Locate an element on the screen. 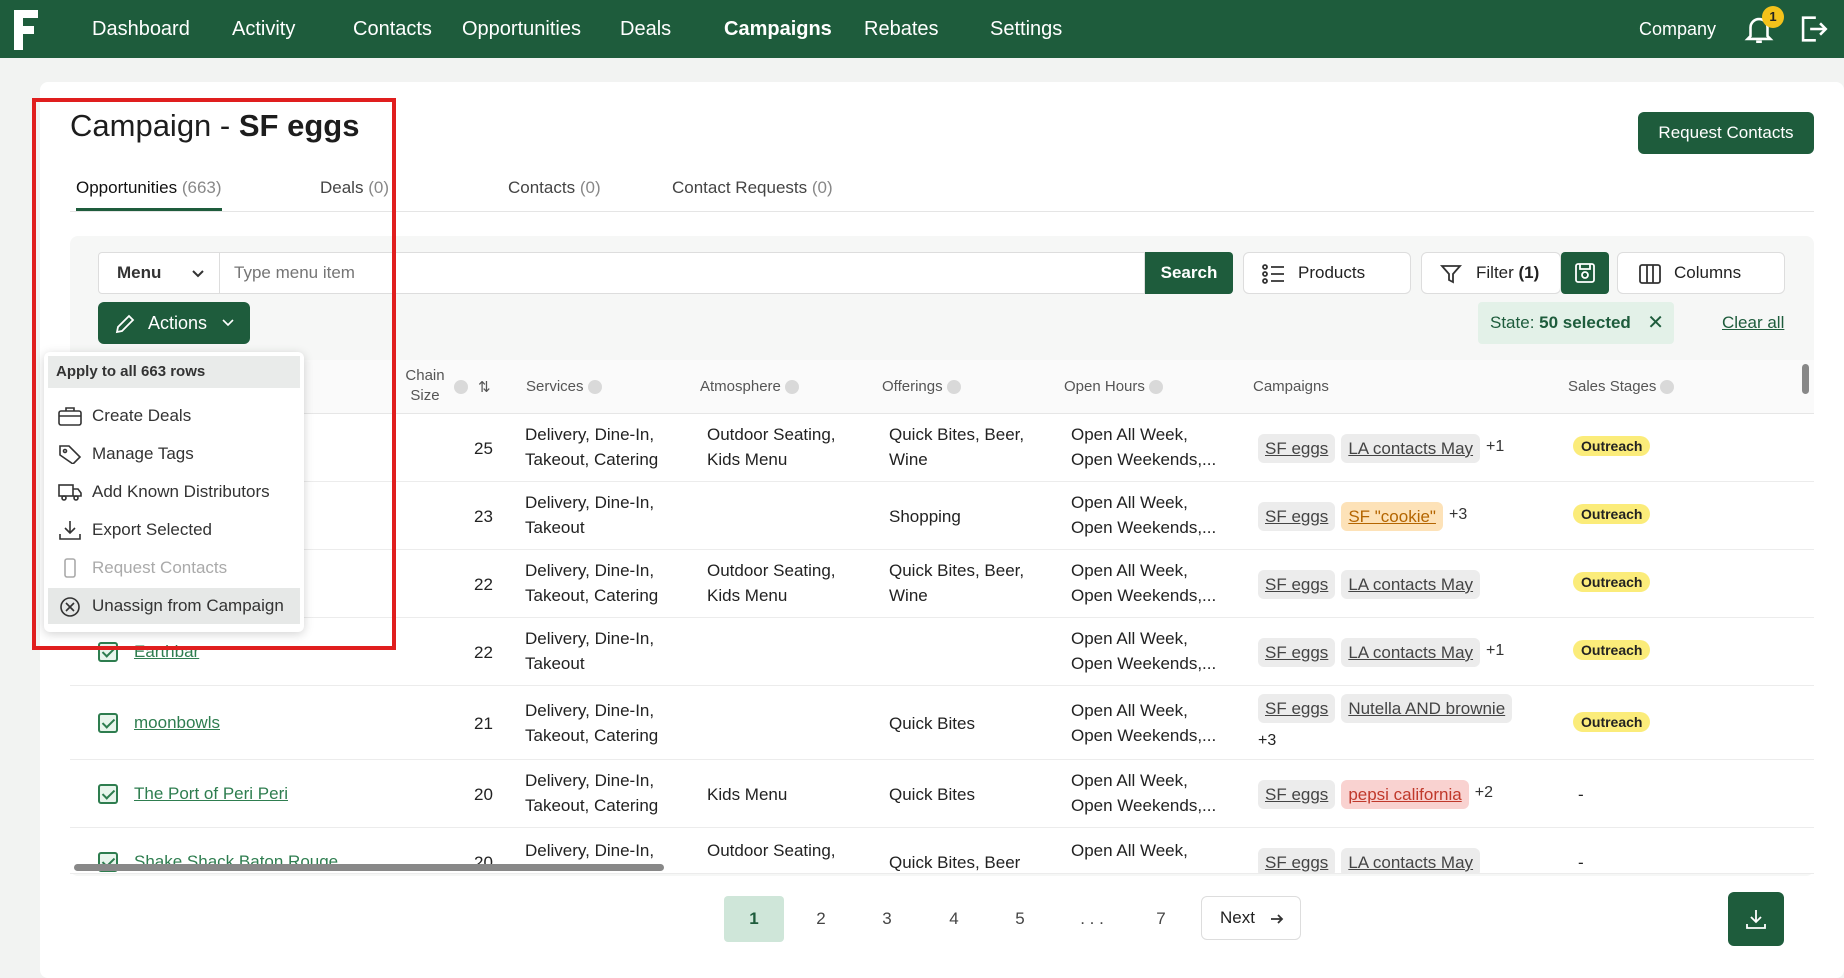 Image resolution: width=1844 pixels, height=978 pixels. next-page-button: Next is located at coordinates (1251, 918).